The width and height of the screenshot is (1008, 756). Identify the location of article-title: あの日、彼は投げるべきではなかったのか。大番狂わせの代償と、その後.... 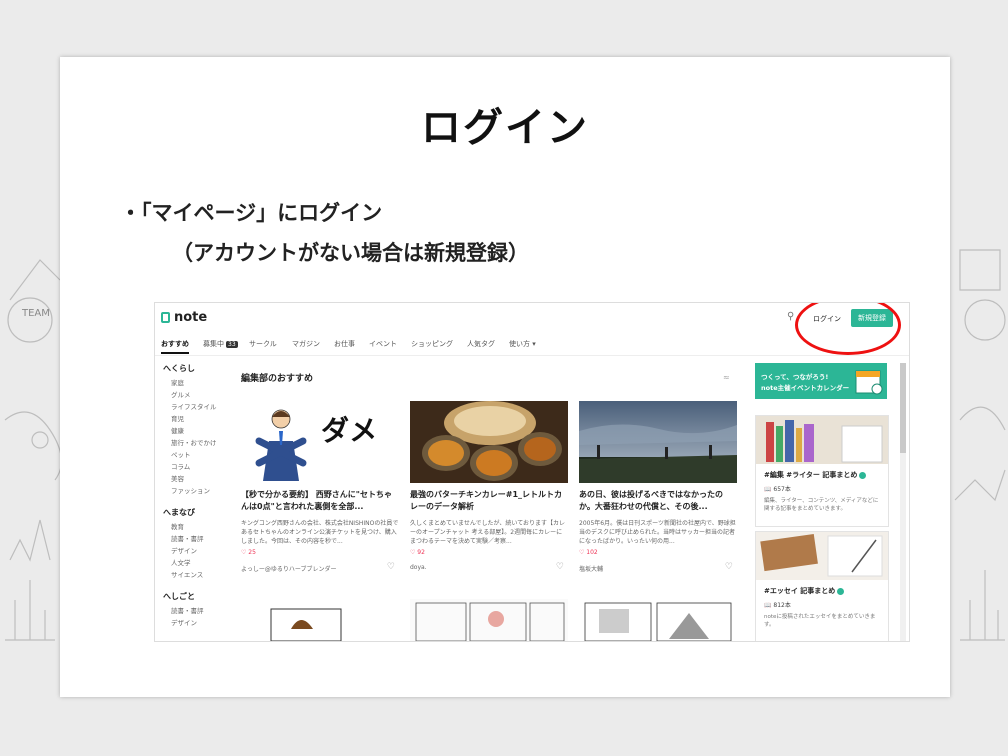
(658, 502).